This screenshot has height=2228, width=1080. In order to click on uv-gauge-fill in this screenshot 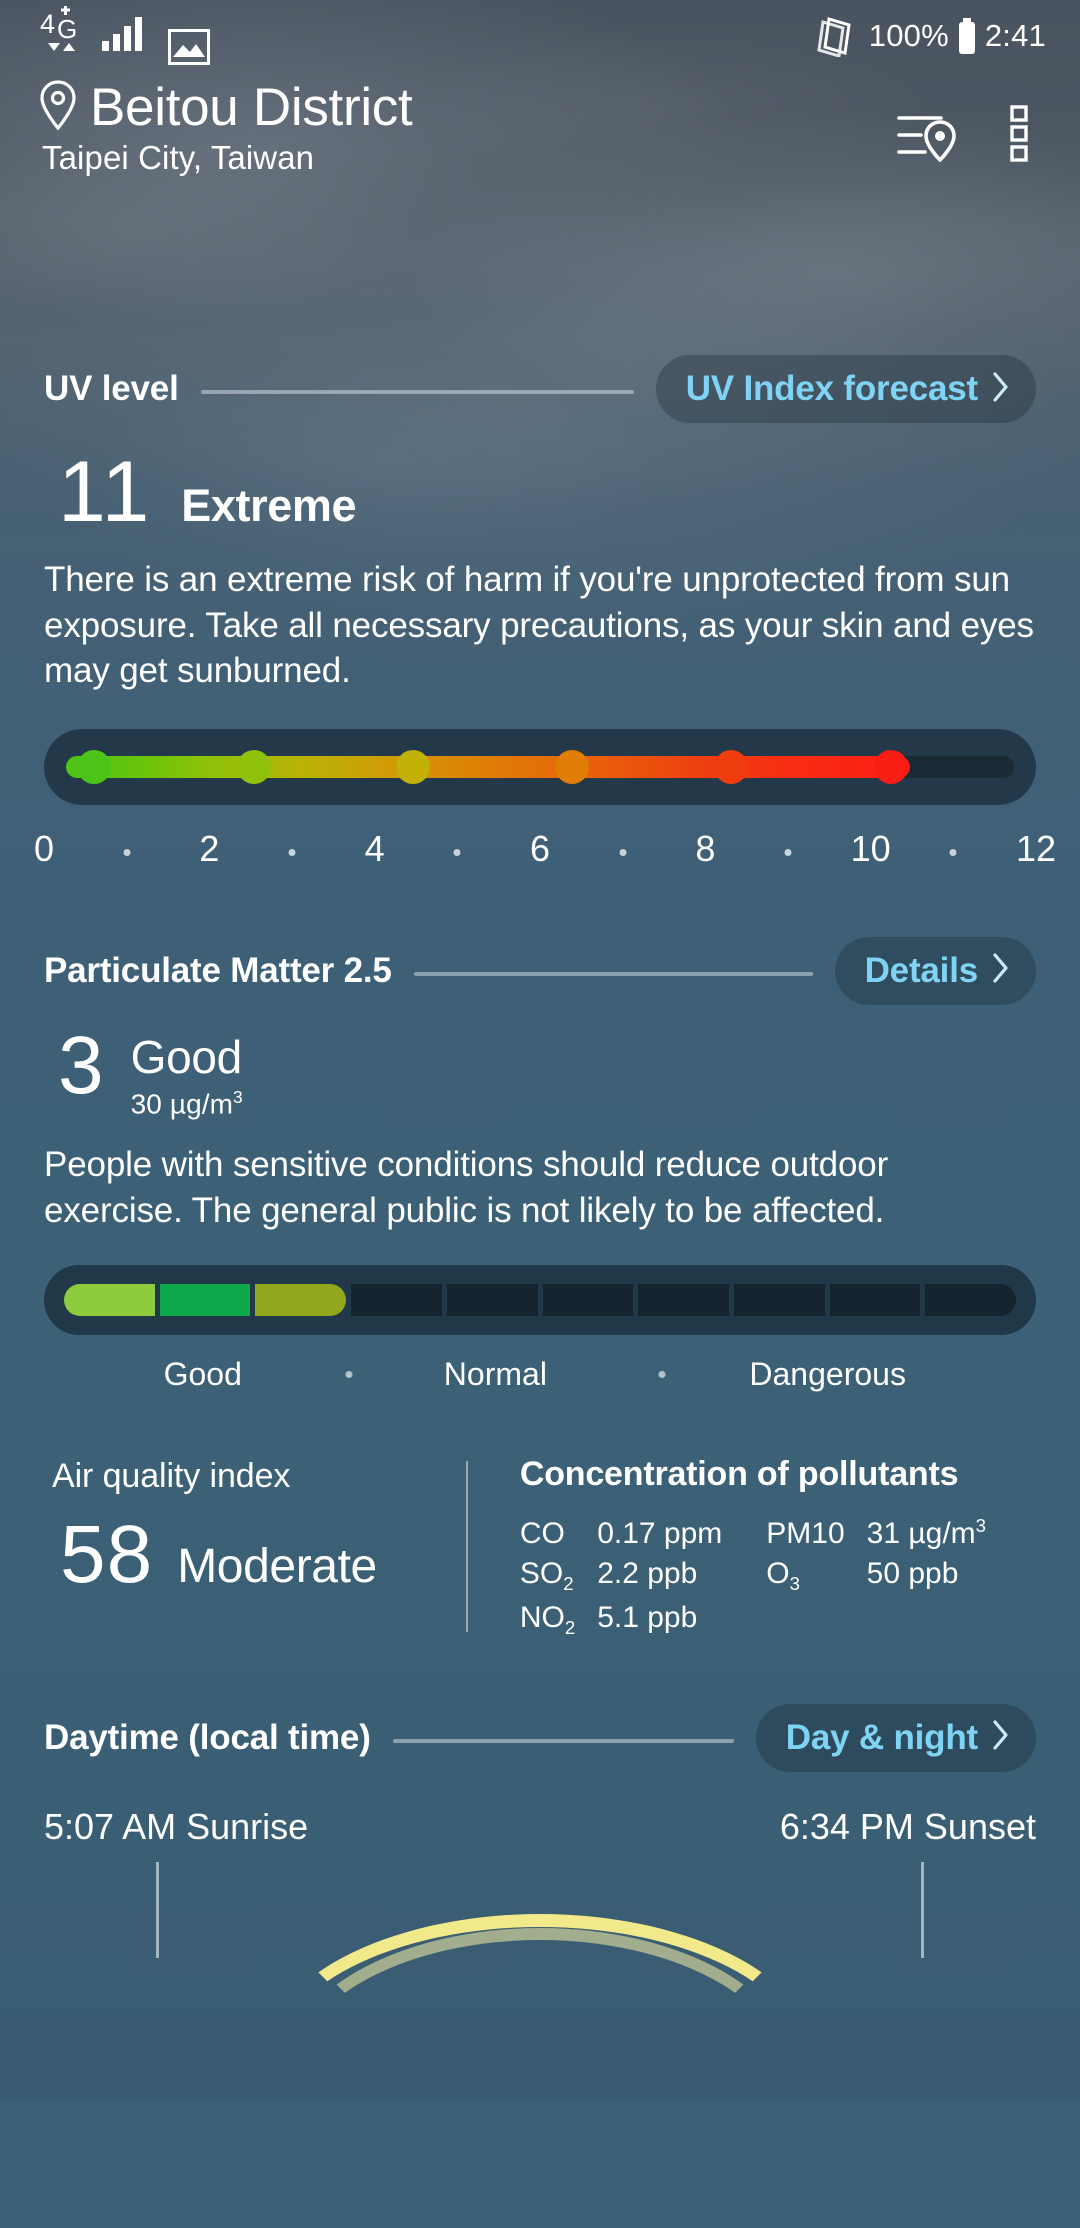, I will do `click(488, 766)`.